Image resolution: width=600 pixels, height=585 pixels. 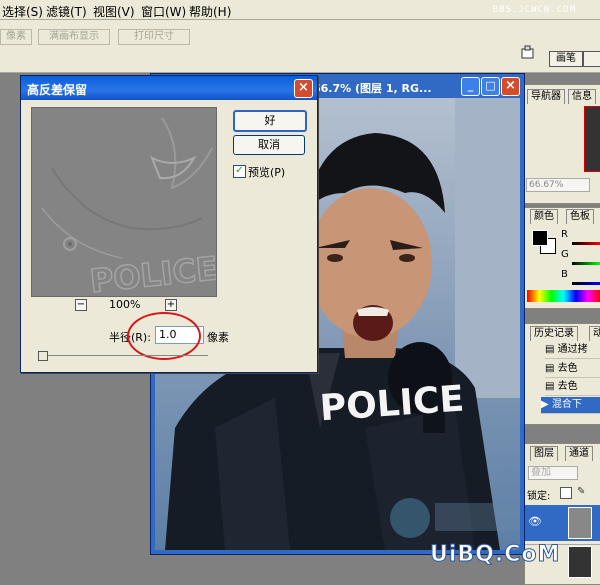 What do you see at coordinates (586, 263) in the screenshot?
I see `g-slider` at bounding box center [586, 263].